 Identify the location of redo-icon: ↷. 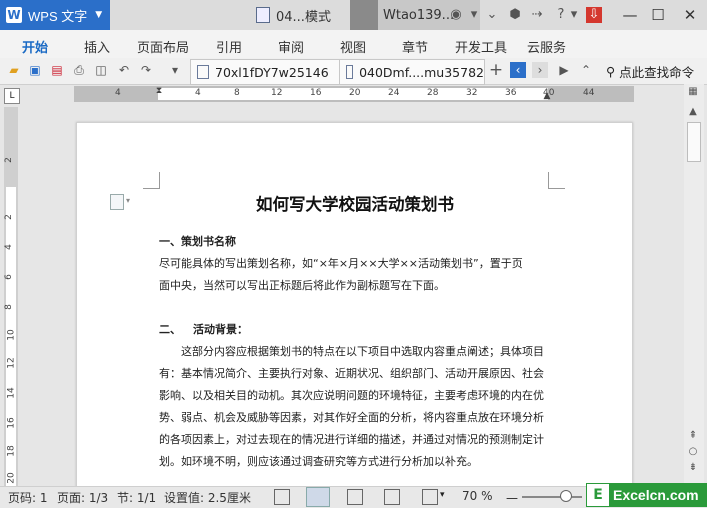
(146, 70).